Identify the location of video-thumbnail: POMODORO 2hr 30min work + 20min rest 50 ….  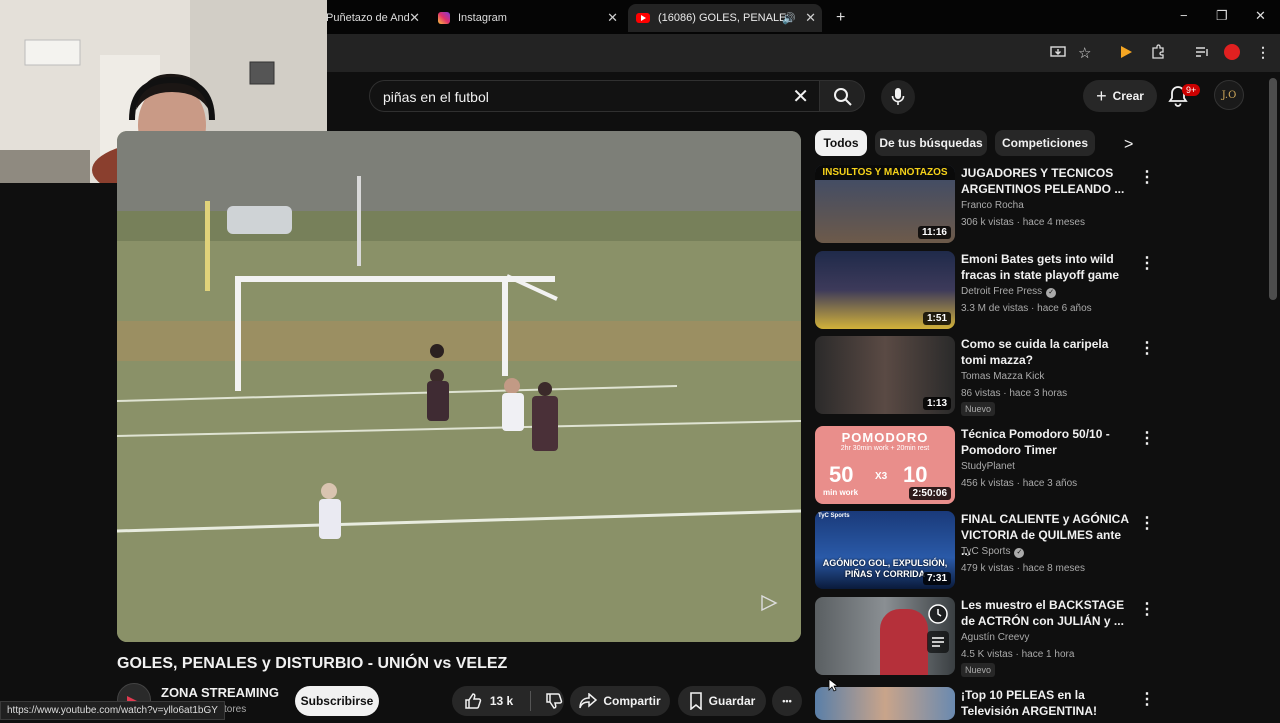
(885, 465).